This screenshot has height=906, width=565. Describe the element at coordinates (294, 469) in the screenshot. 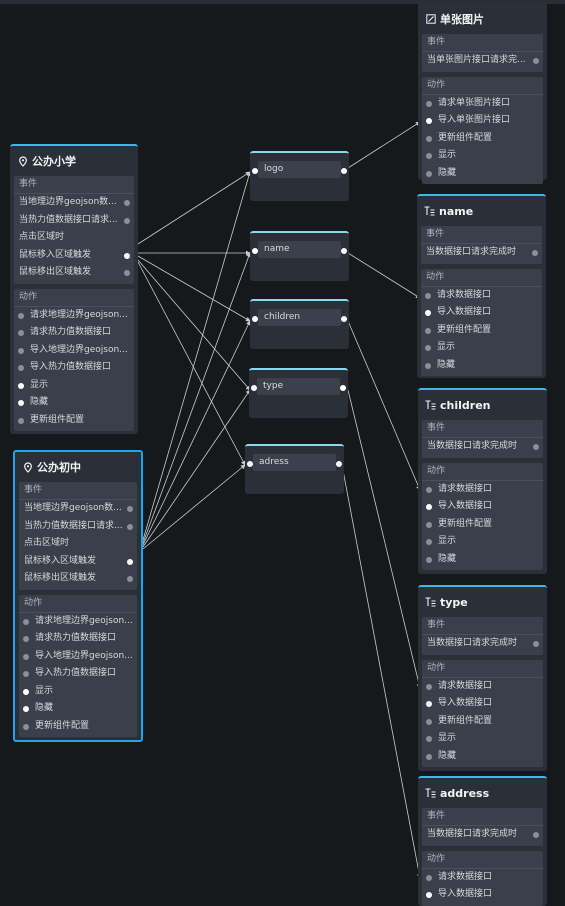

I see `field-node-adress: adress` at that location.